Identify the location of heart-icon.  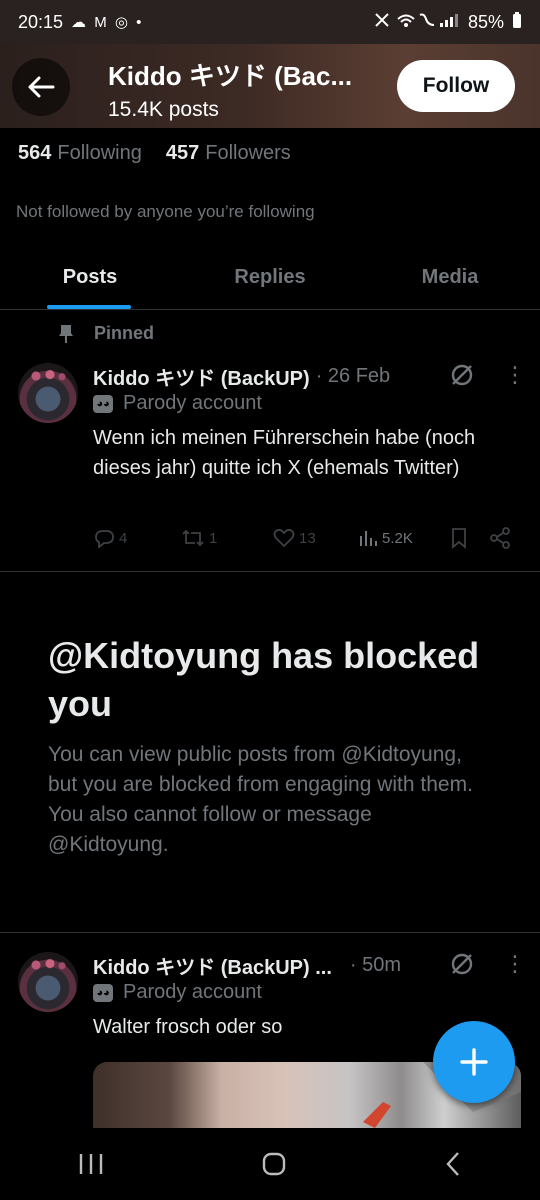
(284, 538).